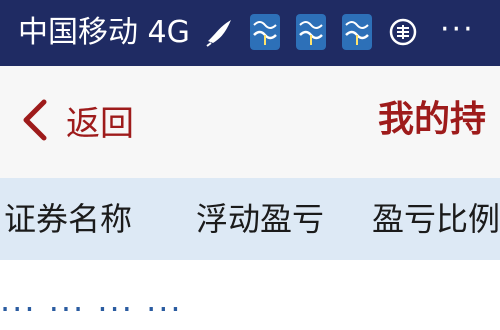  Describe the element at coordinates (100, 123) in the screenshot. I see `back-label: 返回` at that location.